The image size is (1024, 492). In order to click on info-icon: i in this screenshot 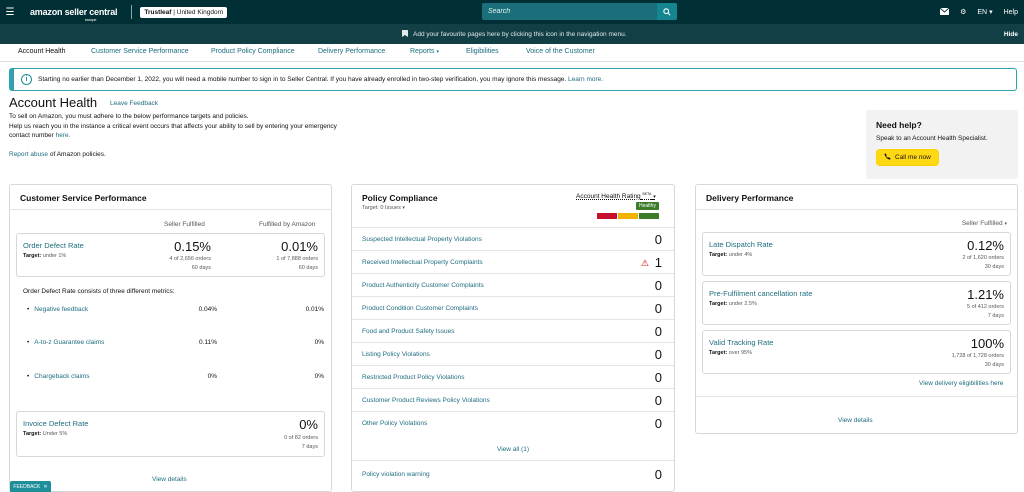, I will do `click(26, 79)`.